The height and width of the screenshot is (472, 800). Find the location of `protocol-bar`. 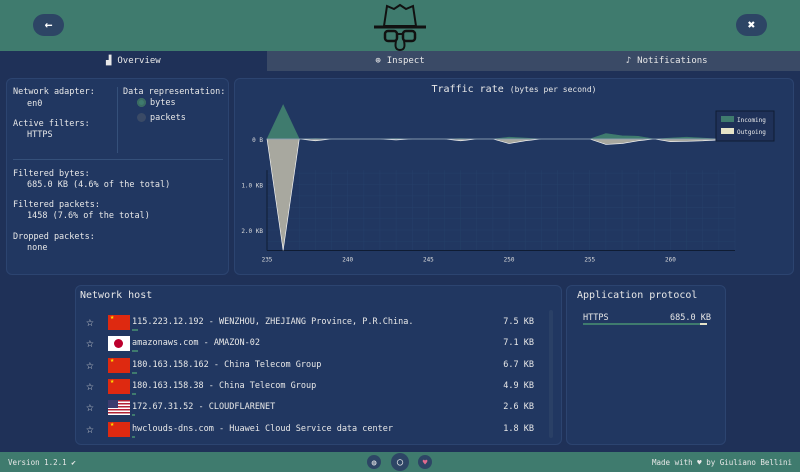

protocol-bar is located at coordinates (645, 324).